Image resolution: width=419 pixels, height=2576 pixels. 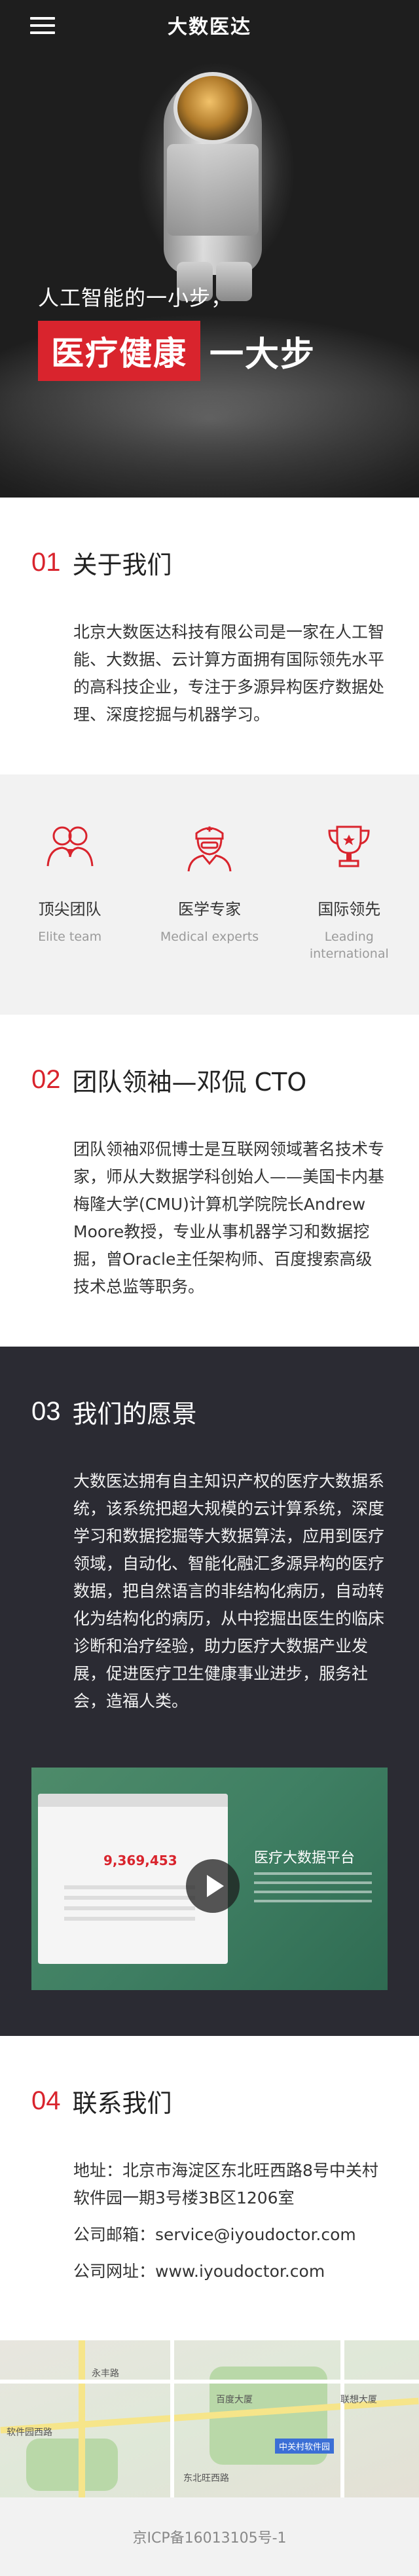 What do you see at coordinates (349, 909) in the screenshot?
I see `feature-title: 国际领先` at bounding box center [349, 909].